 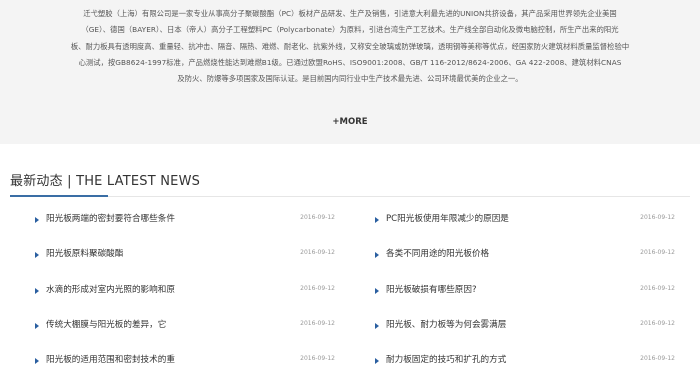 What do you see at coordinates (106, 324) in the screenshot?
I see `news-title-link: 传统大棚膜与阳光板的差异，它` at bounding box center [106, 324].